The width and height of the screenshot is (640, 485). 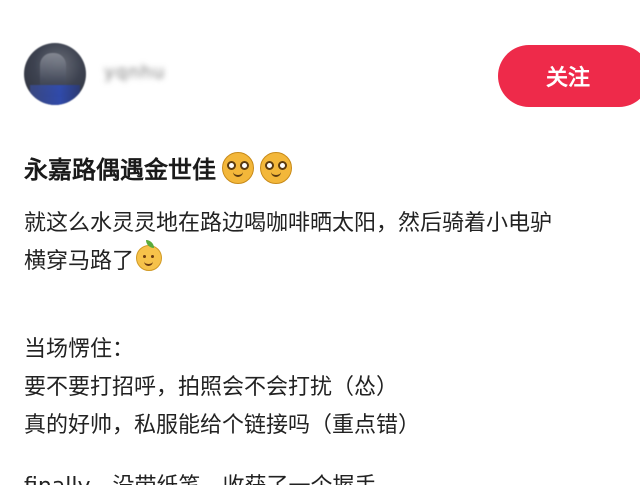 I want to click on author-name: yqnhu, so click(x=134, y=72).